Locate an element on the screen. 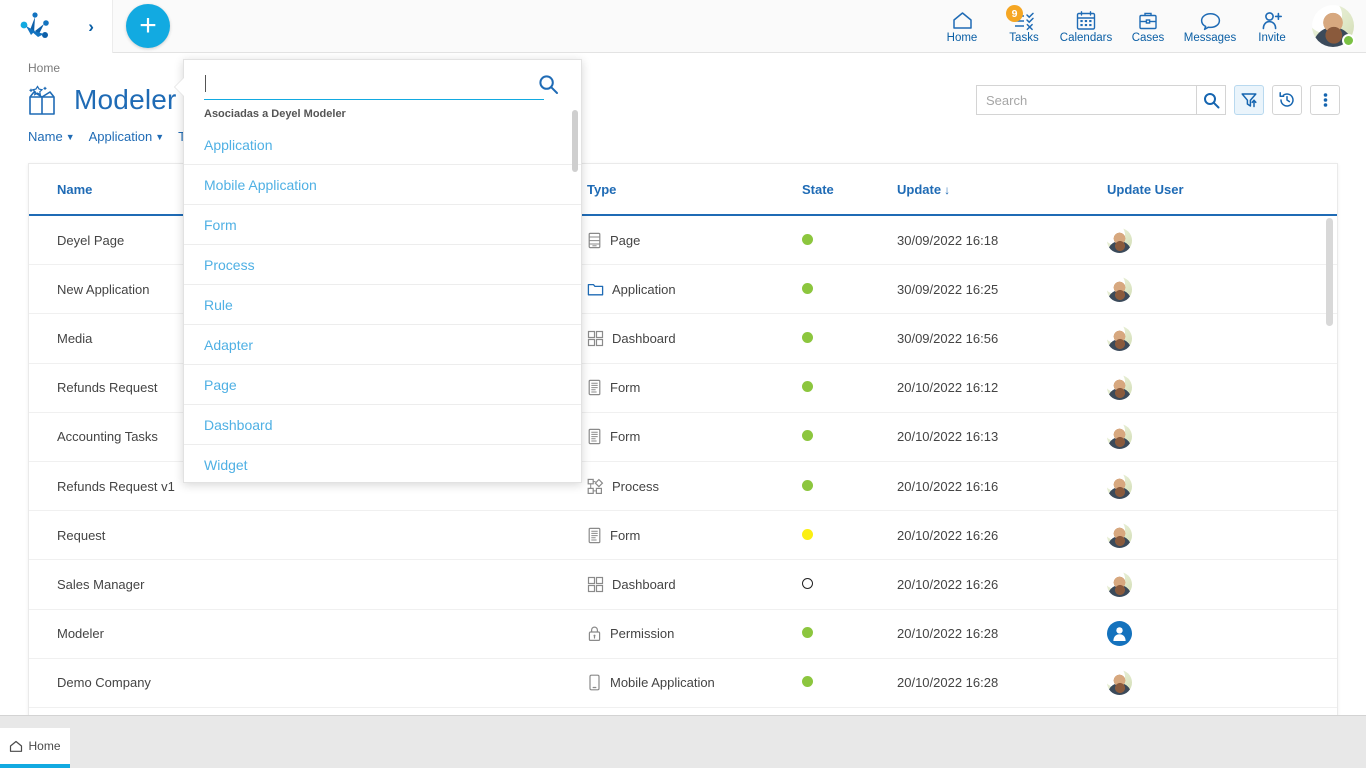 The image size is (1366, 768). table-row: Modeler Permission 20/10/2022 16:28 is located at coordinates (683, 634).